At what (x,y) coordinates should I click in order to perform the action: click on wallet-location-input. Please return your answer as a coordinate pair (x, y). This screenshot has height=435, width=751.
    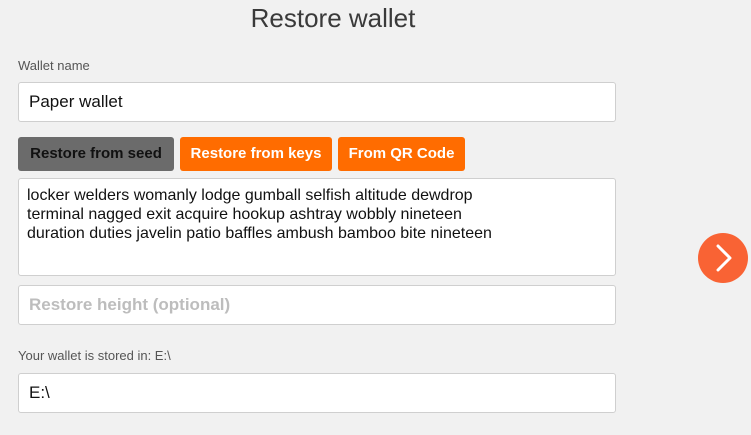
    Looking at the image, I should click on (317, 393).